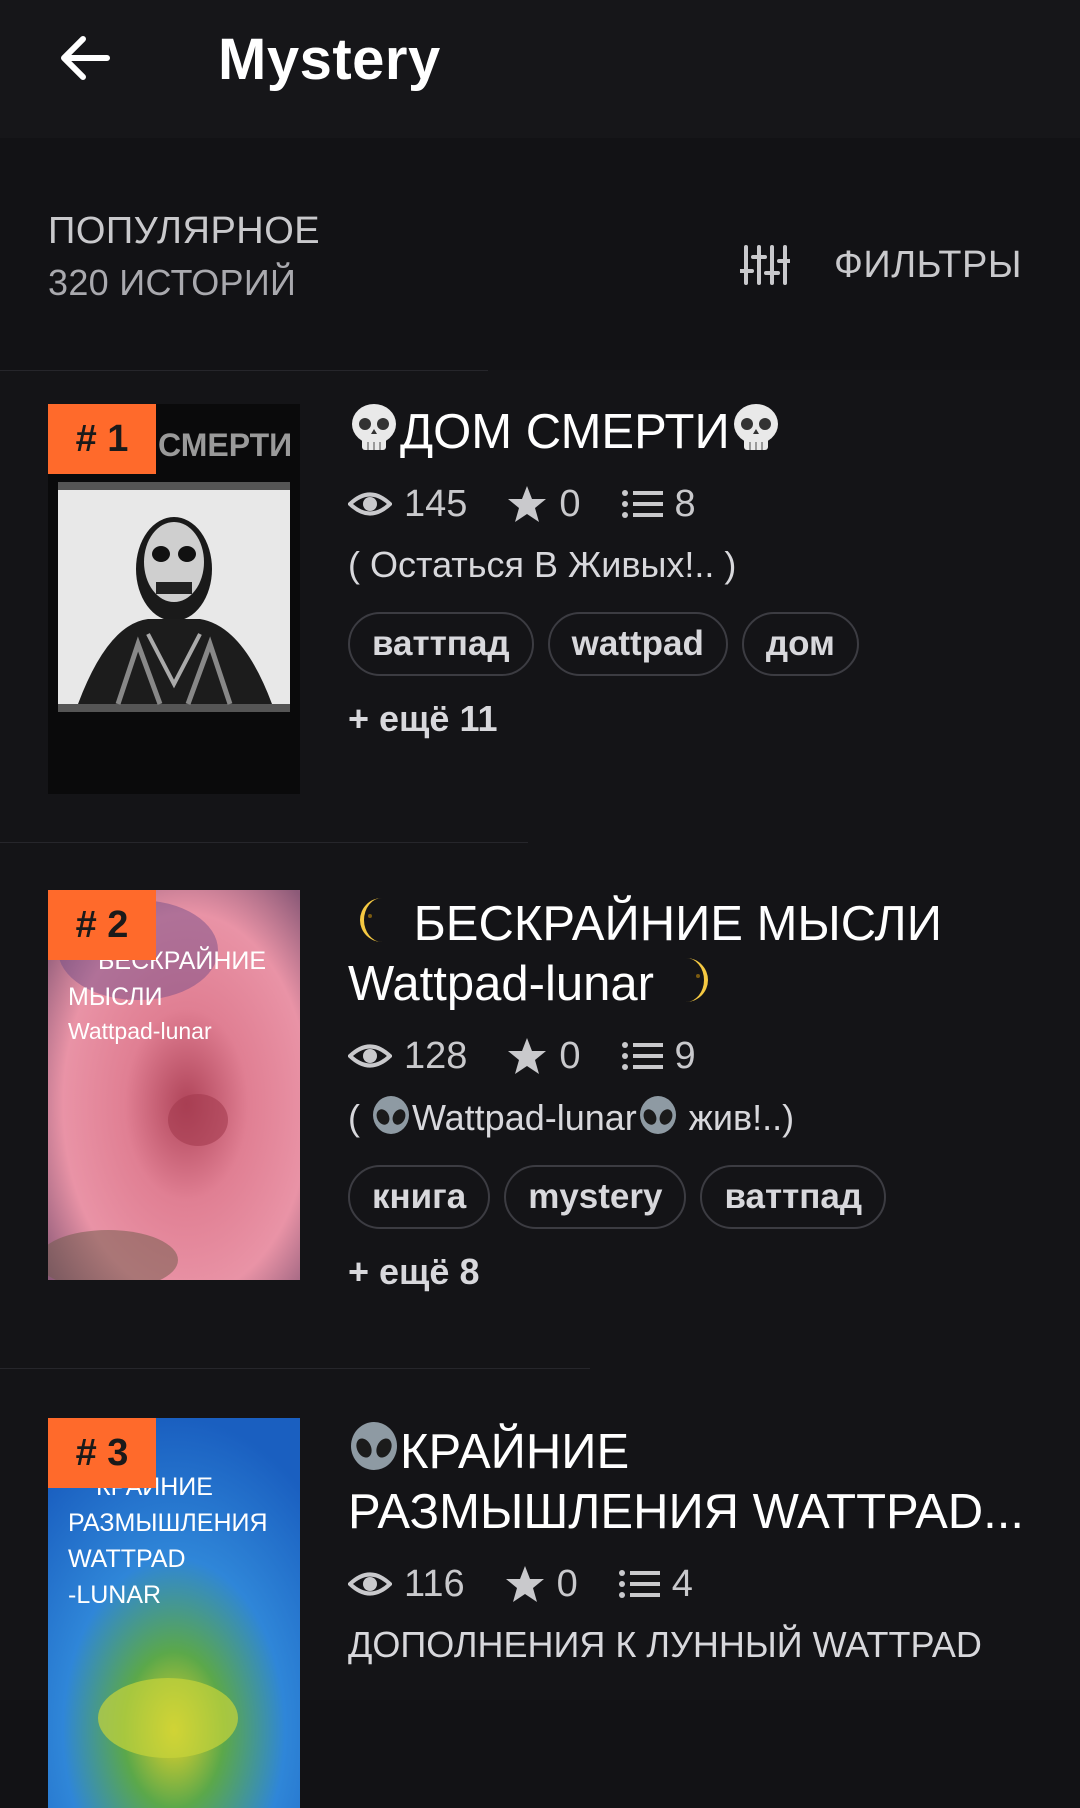 This screenshot has height=1808, width=1080. I want to click on parts-stat: 4, so click(655, 1584).